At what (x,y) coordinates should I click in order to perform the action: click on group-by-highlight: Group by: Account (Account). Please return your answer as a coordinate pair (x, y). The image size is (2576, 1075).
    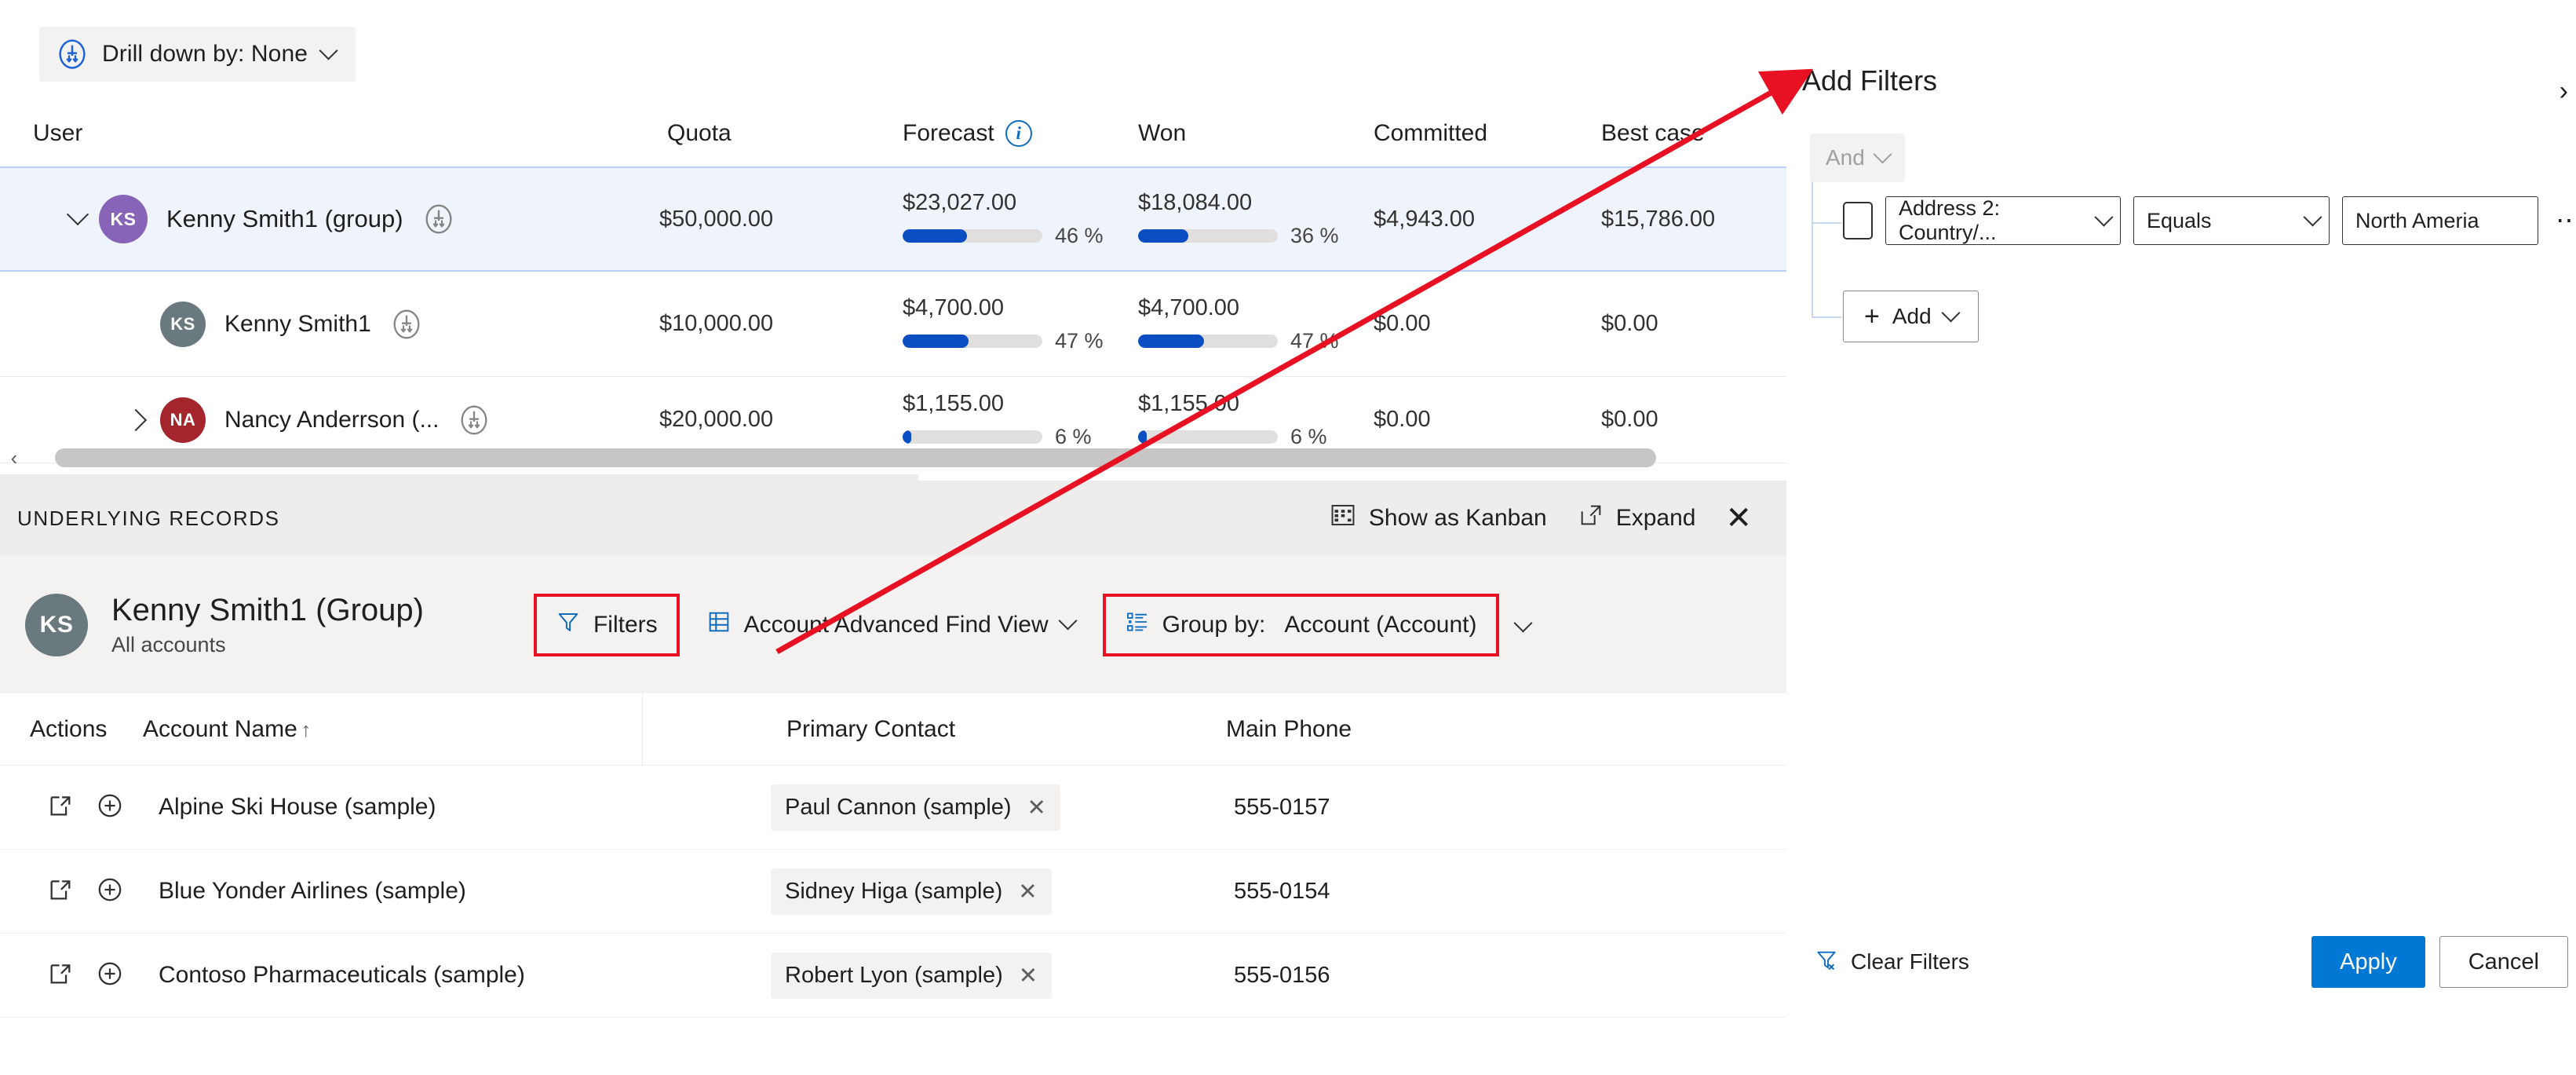
    Looking at the image, I should click on (1300, 625).